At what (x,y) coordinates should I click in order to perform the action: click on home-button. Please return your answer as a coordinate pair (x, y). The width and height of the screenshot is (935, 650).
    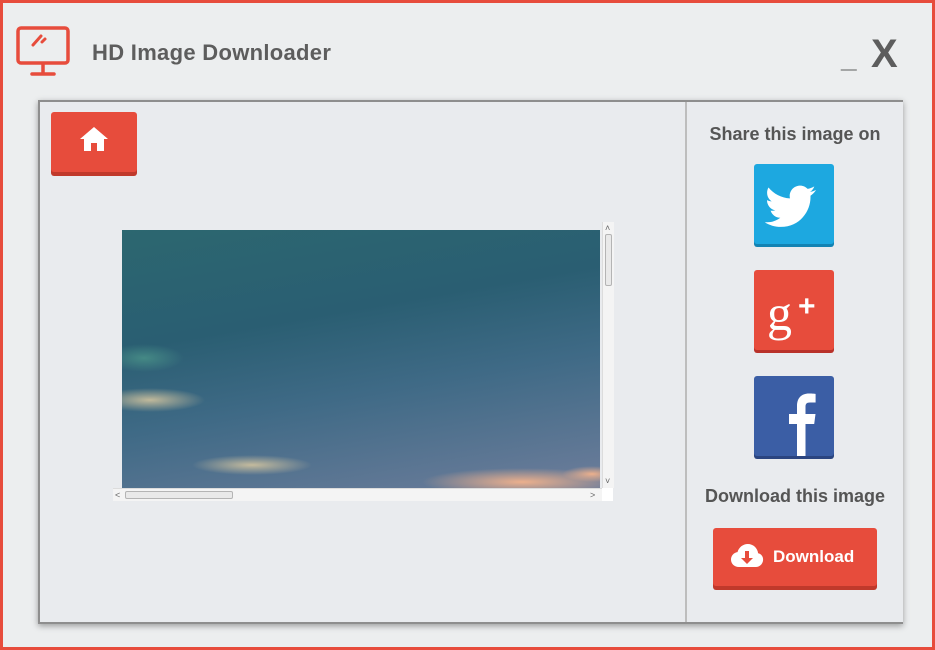
    Looking at the image, I should click on (94, 142).